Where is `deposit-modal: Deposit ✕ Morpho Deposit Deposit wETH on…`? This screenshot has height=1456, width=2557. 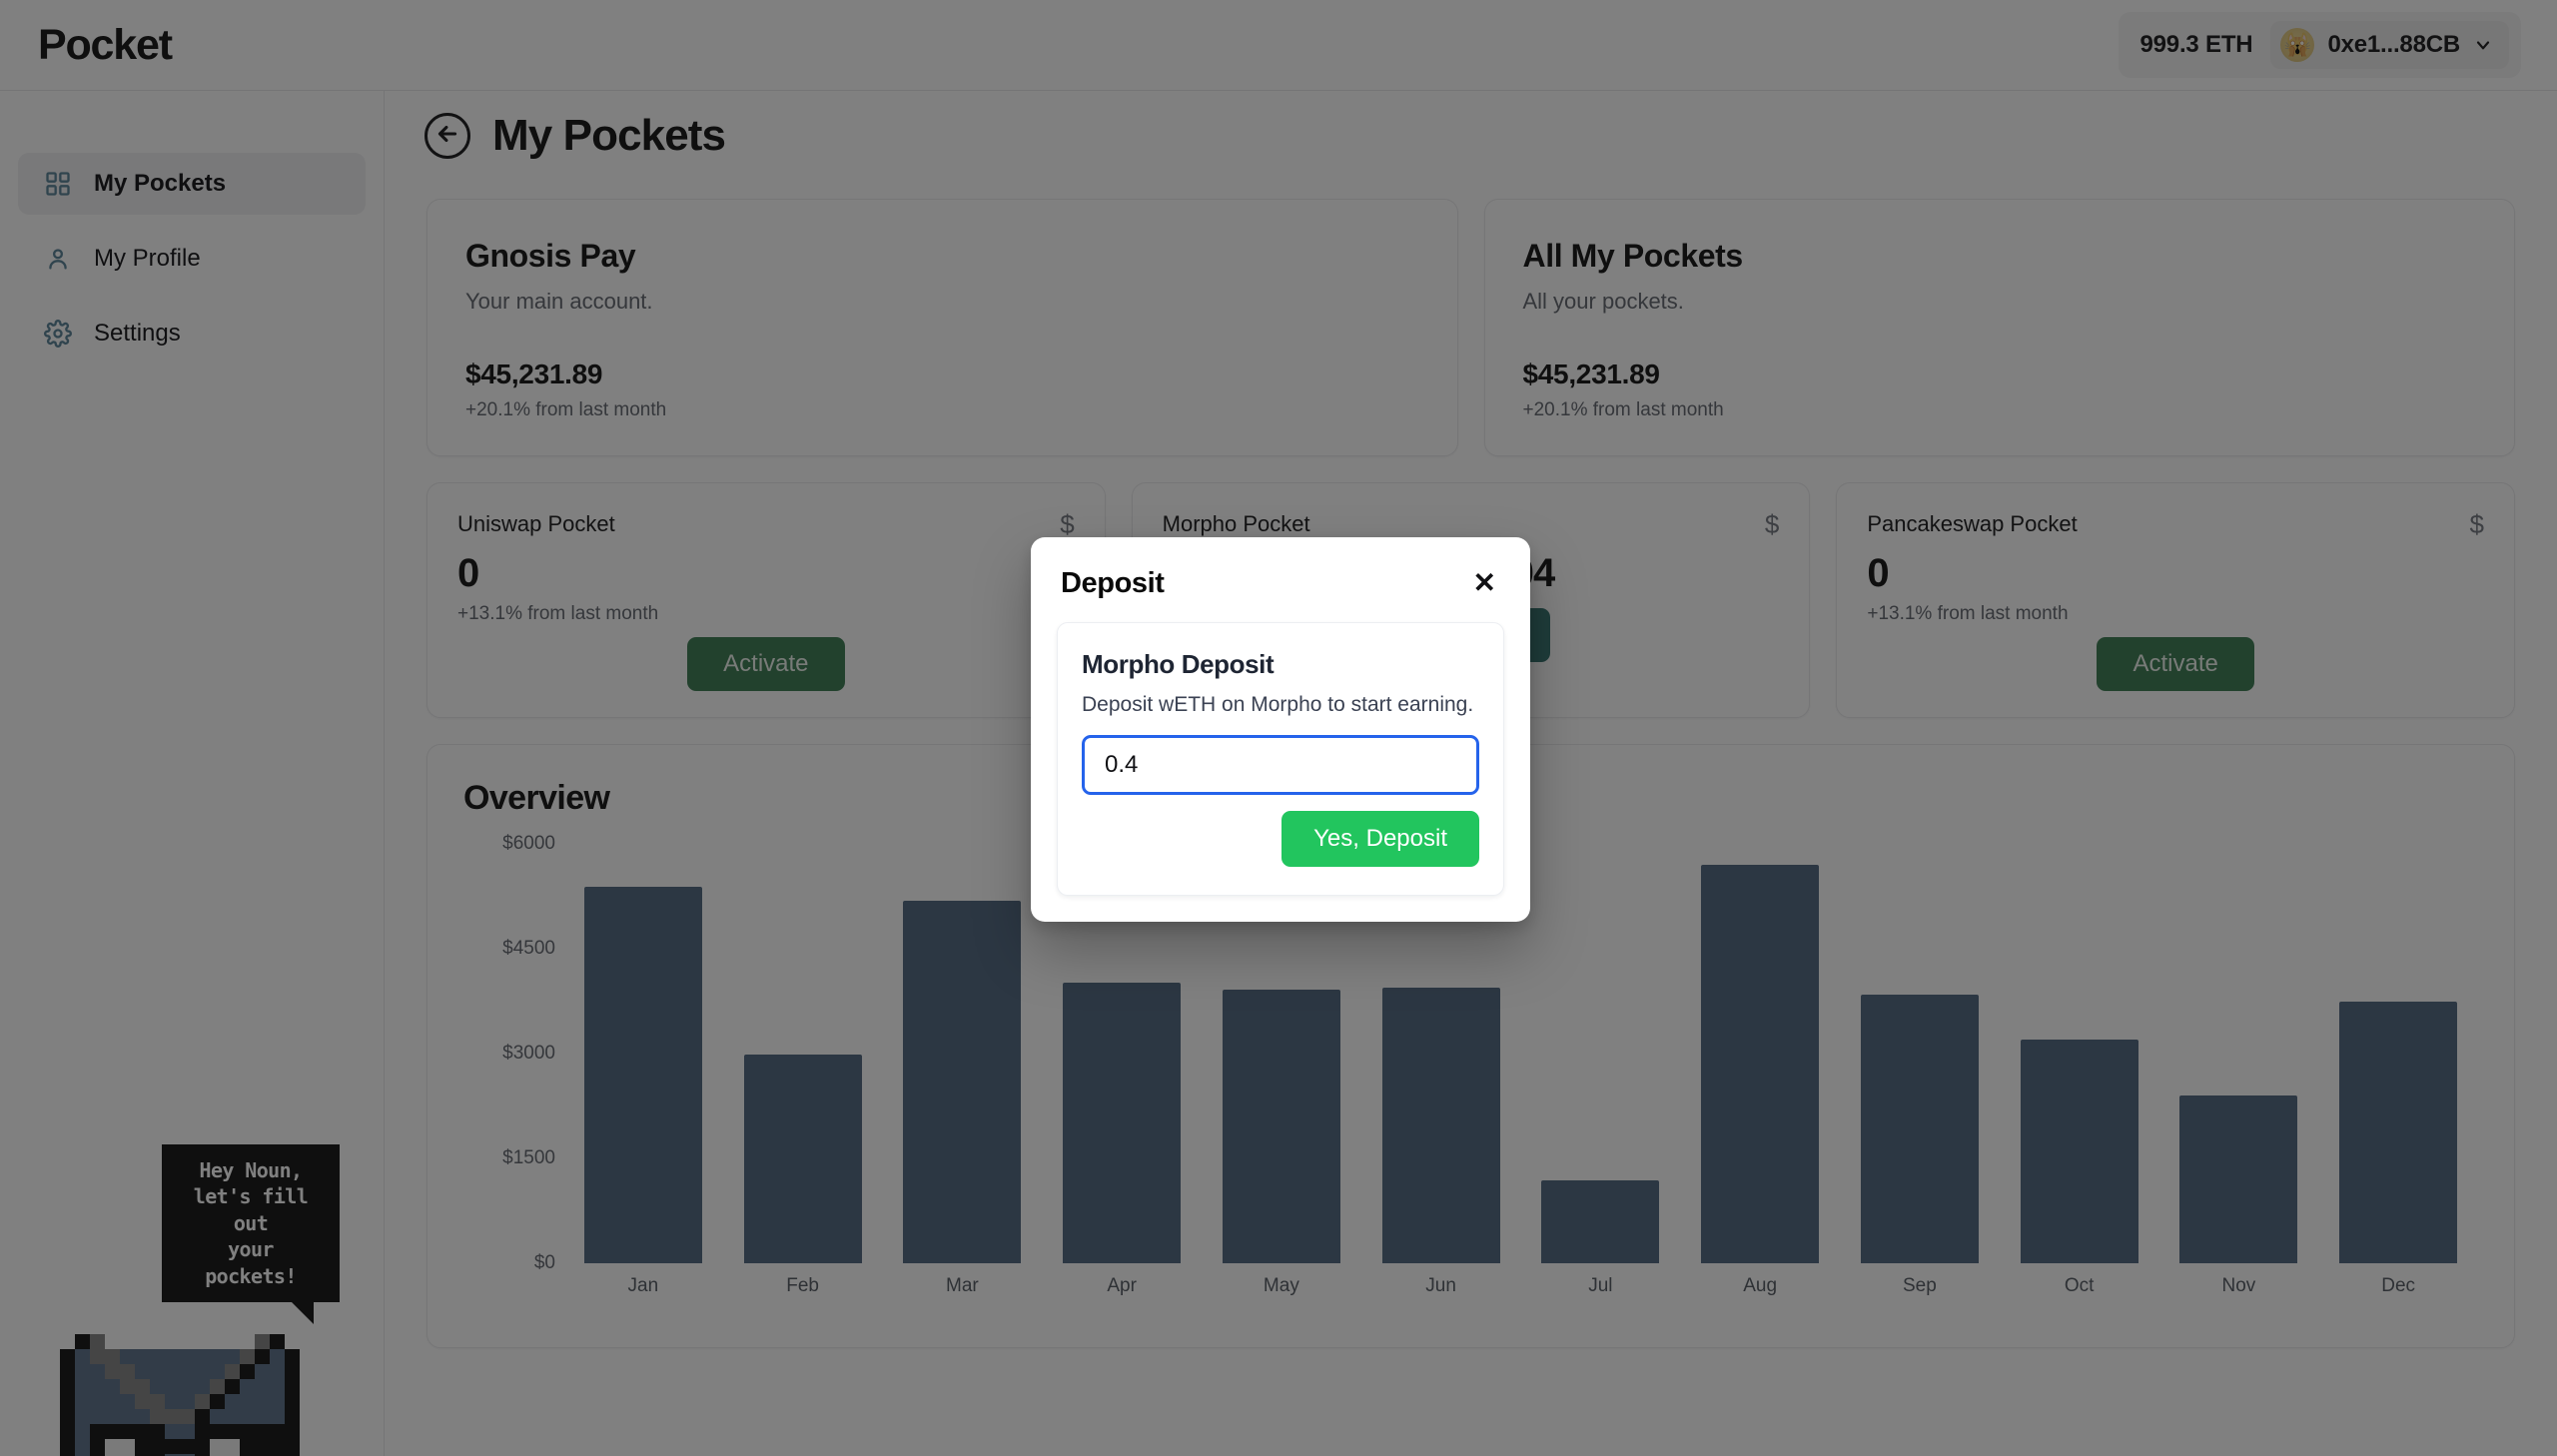
deposit-modal: Deposit ✕ Morpho Deposit Deposit wETH on… is located at coordinates (1280, 729).